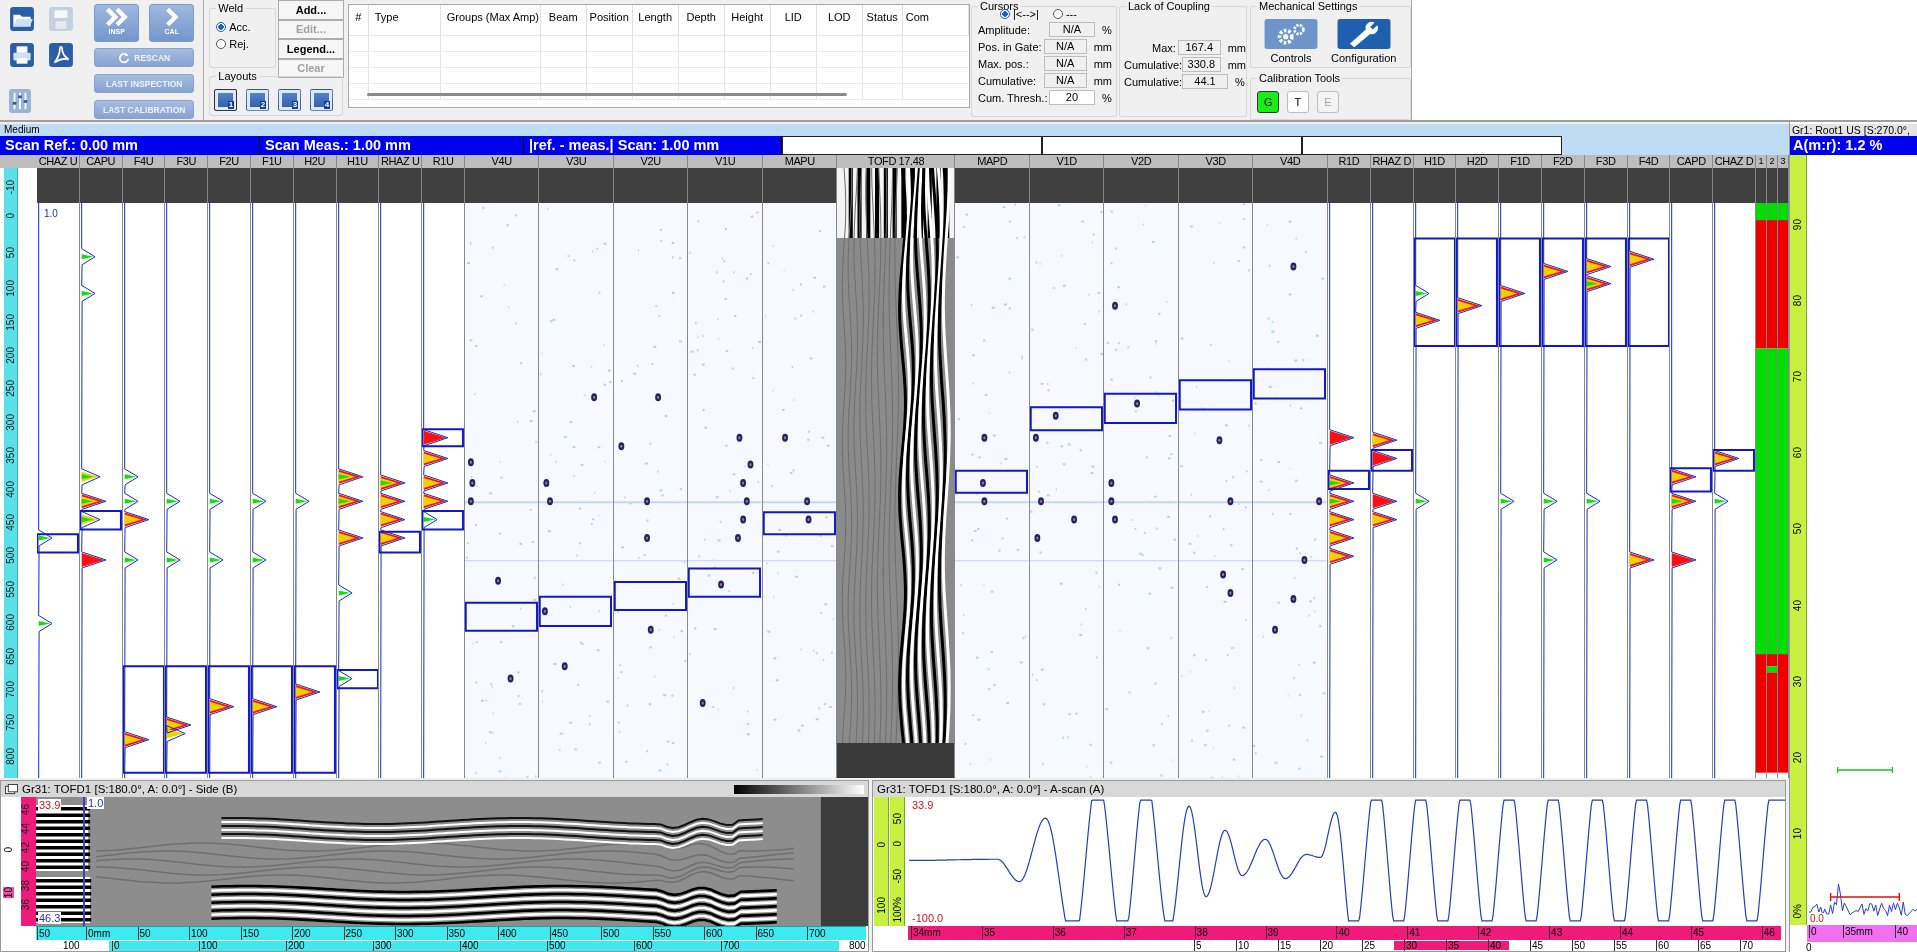 This screenshot has width=1917, height=952. What do you see at coordinates (290, 100) in the screenshot?
I see `layout-button: 3` at bounding box center [290, 100].